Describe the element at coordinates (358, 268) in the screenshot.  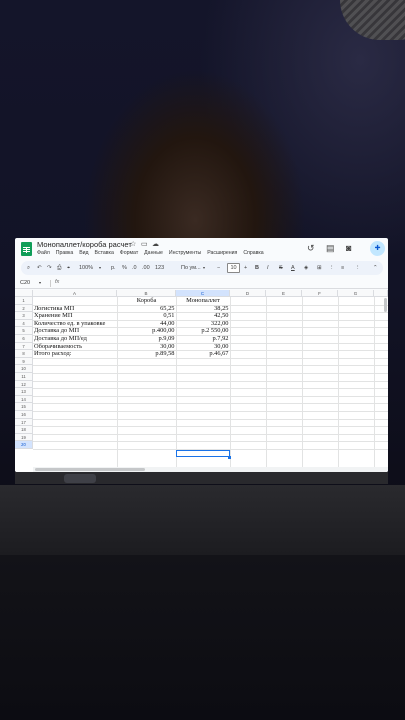
I see `more-options-icon: ⋮` at that location.